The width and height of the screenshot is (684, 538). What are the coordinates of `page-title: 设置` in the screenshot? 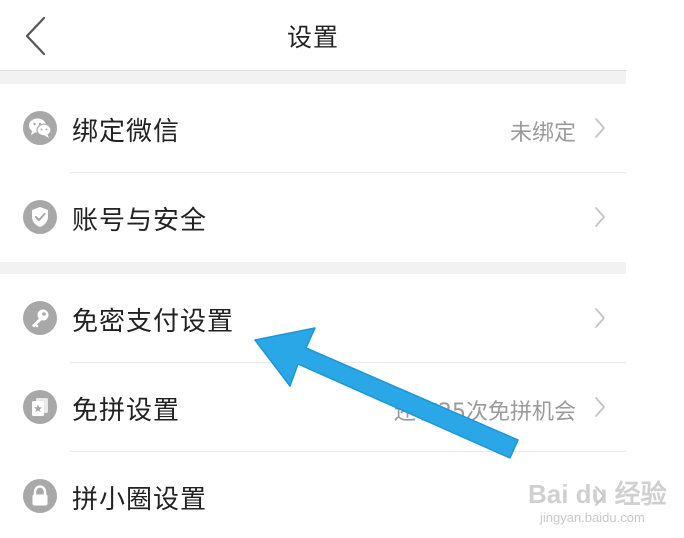 It's located at (312, 37).